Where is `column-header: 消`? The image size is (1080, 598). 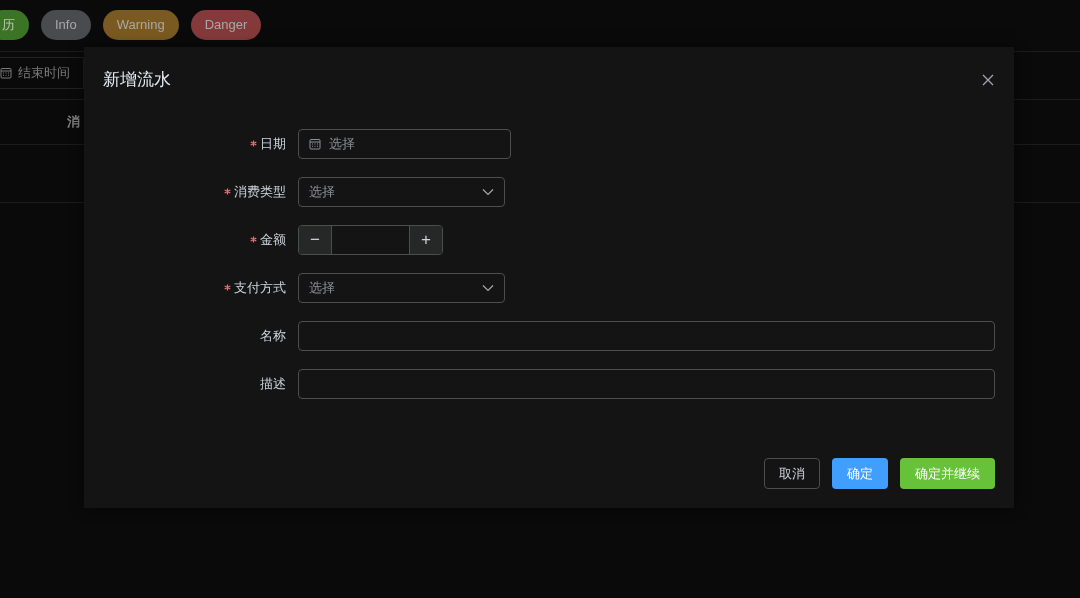
column-header: 消 is located at coordinates (73, 122).